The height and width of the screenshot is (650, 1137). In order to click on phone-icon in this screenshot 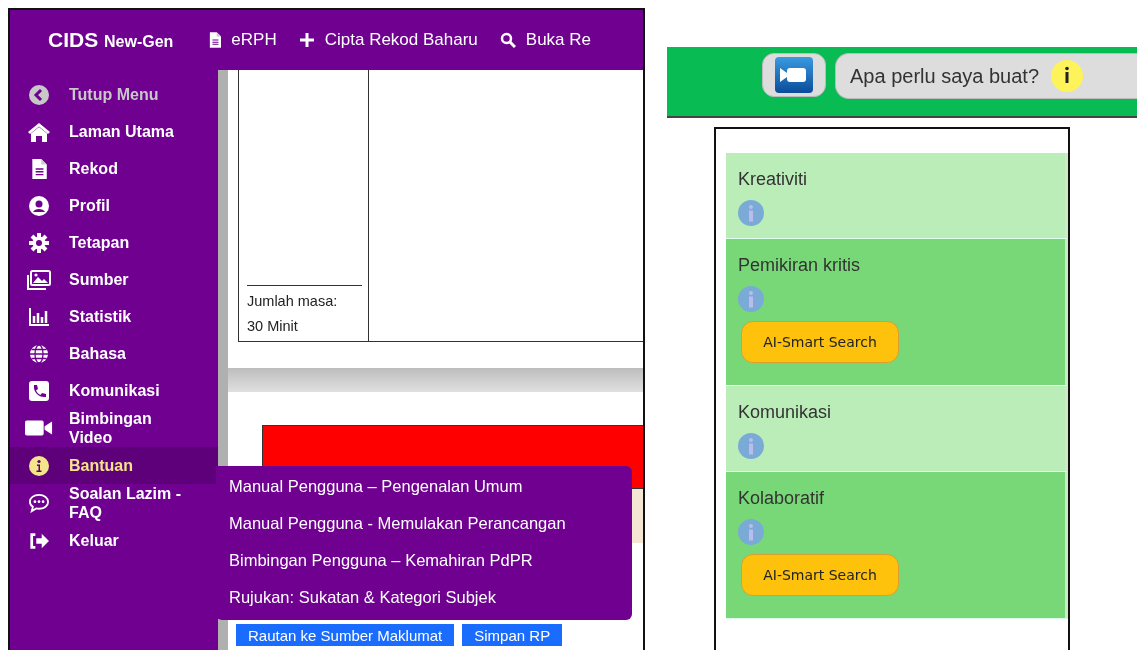, I will do `click(39, 390)`.